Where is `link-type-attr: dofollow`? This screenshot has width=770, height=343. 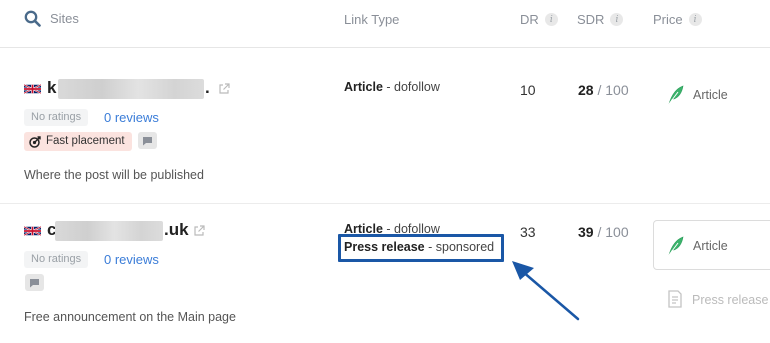
link-type-attr: dofollow is located at coordinates (417, 87).